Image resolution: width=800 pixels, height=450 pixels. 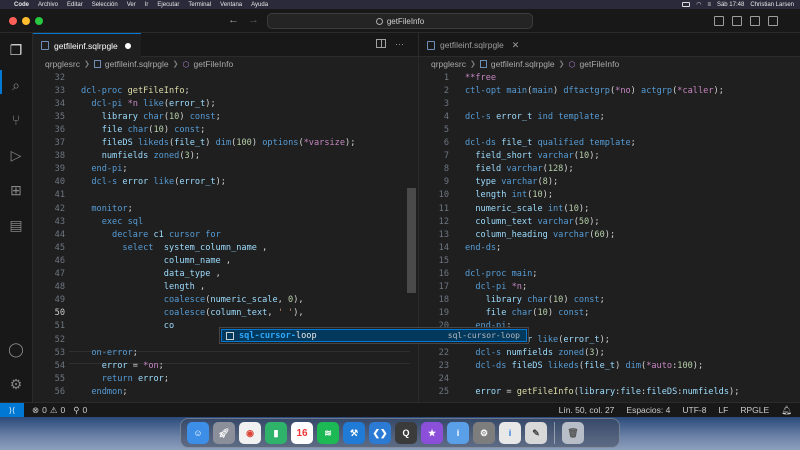 What do you see at coordinates (488, 182) in the screenshot?
I see `code-line: 9 type varchar(8);` at bounding box center [488, 182].